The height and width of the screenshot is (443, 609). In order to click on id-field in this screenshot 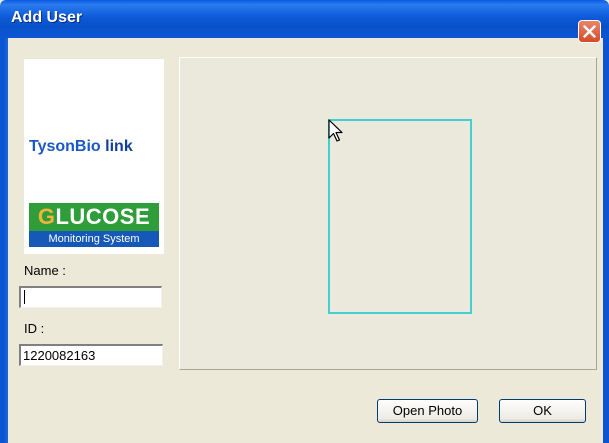, I will do `click(91, 355)`.